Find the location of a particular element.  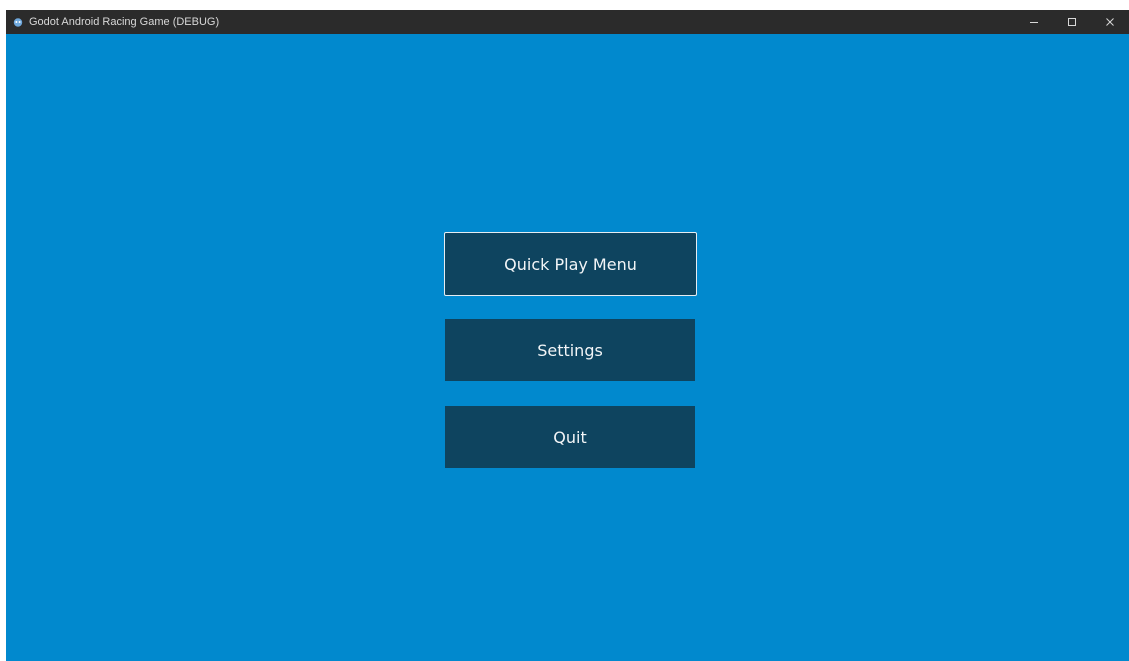

window-controls is located at coordinates (1072, 22).